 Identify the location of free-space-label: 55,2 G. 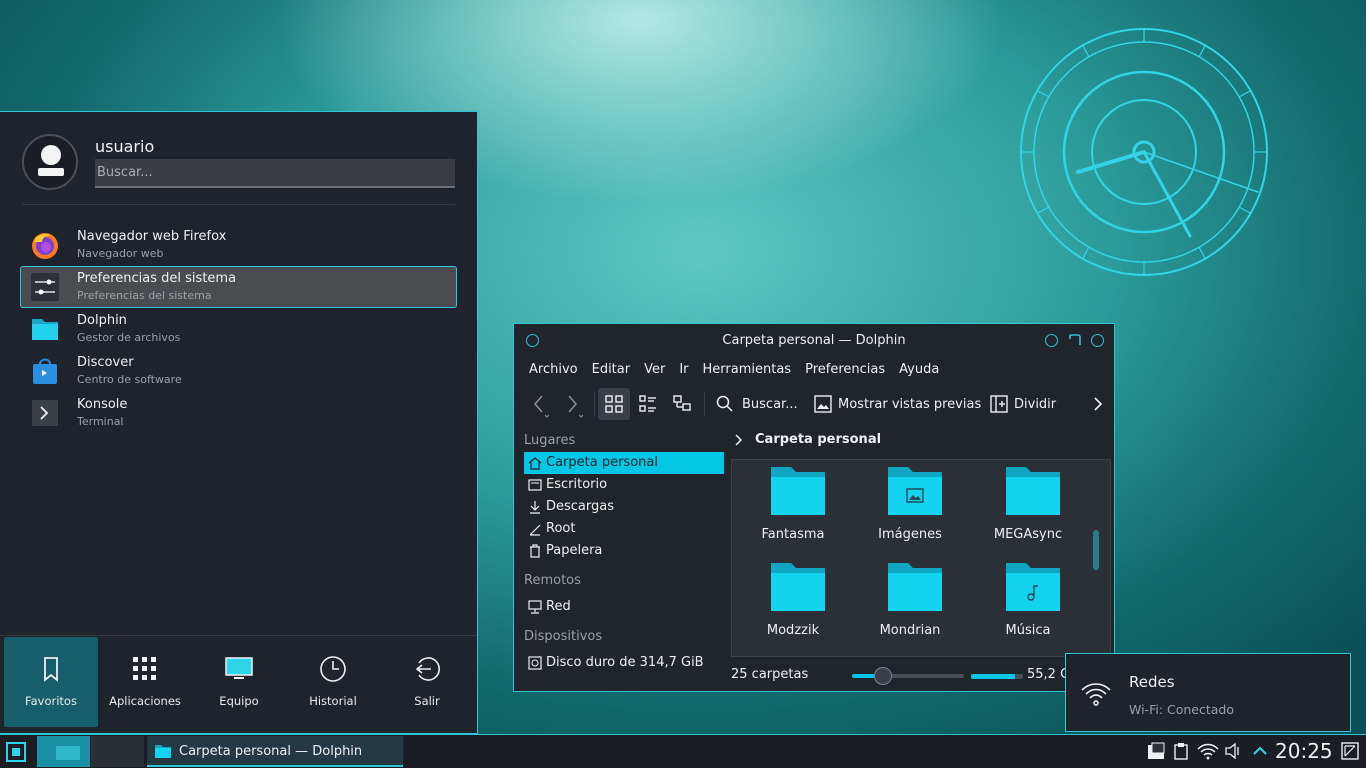
(1049, 674).